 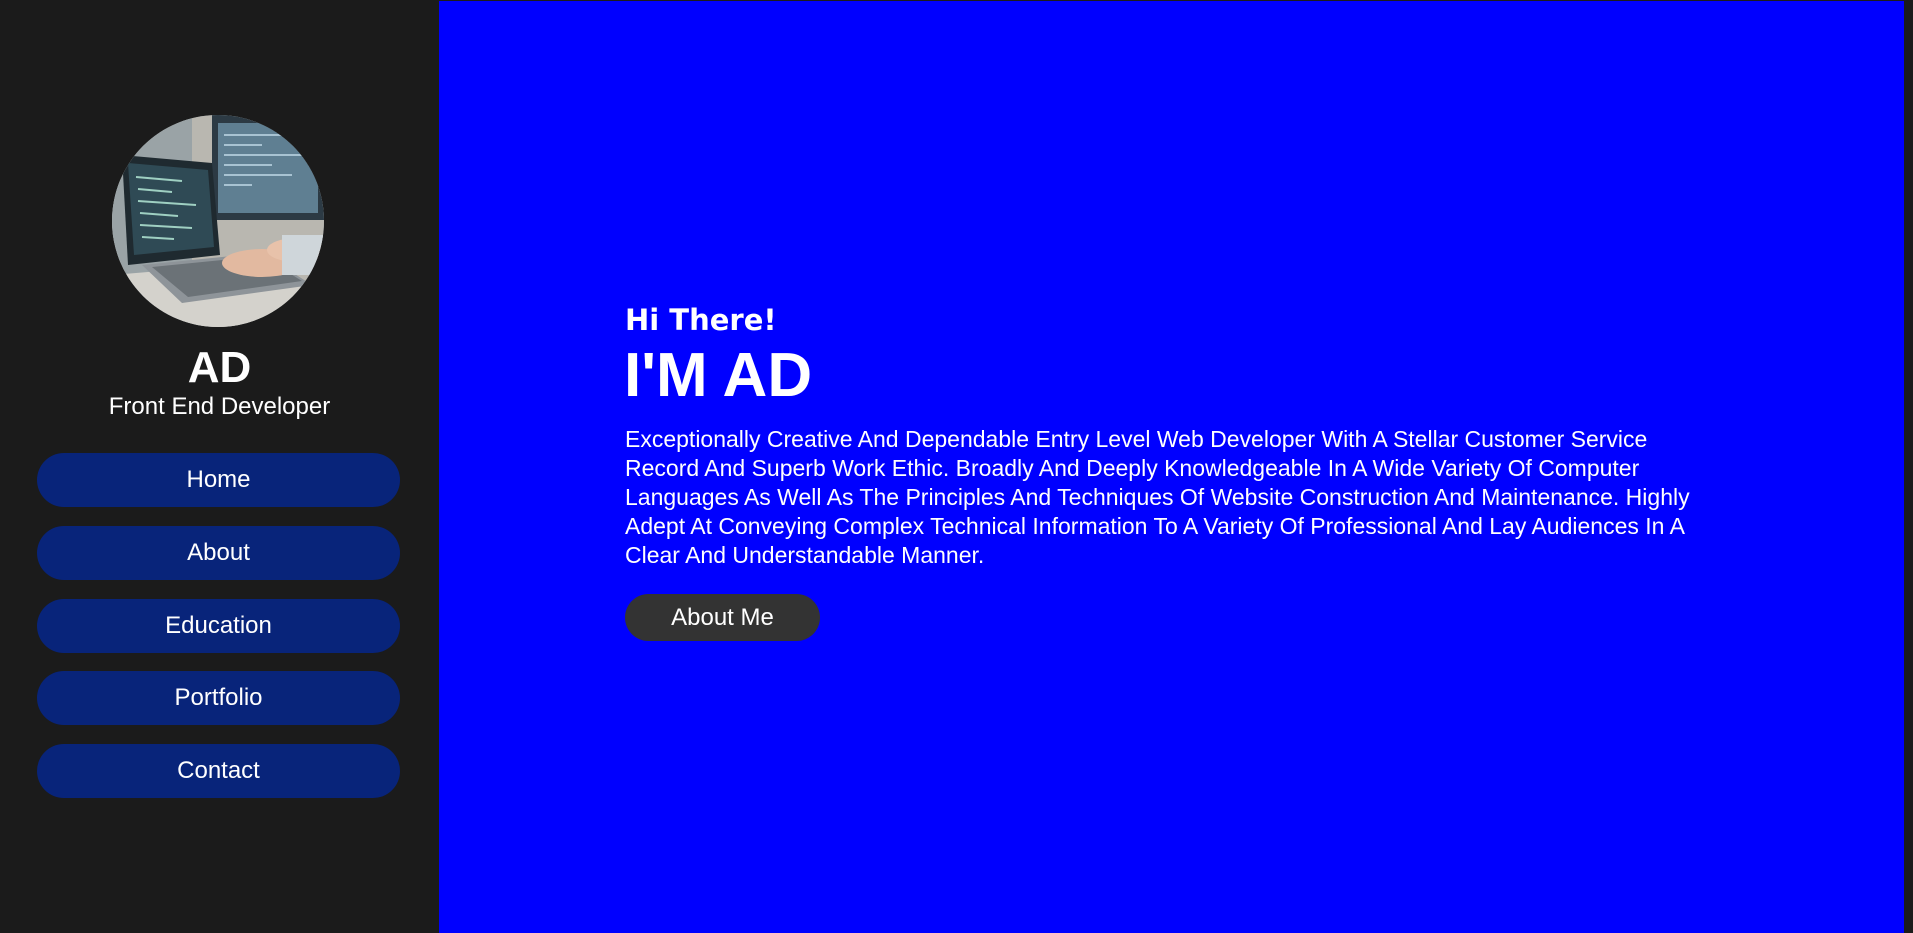 I want to click on avatar-photo, so click(x=218, y=221).